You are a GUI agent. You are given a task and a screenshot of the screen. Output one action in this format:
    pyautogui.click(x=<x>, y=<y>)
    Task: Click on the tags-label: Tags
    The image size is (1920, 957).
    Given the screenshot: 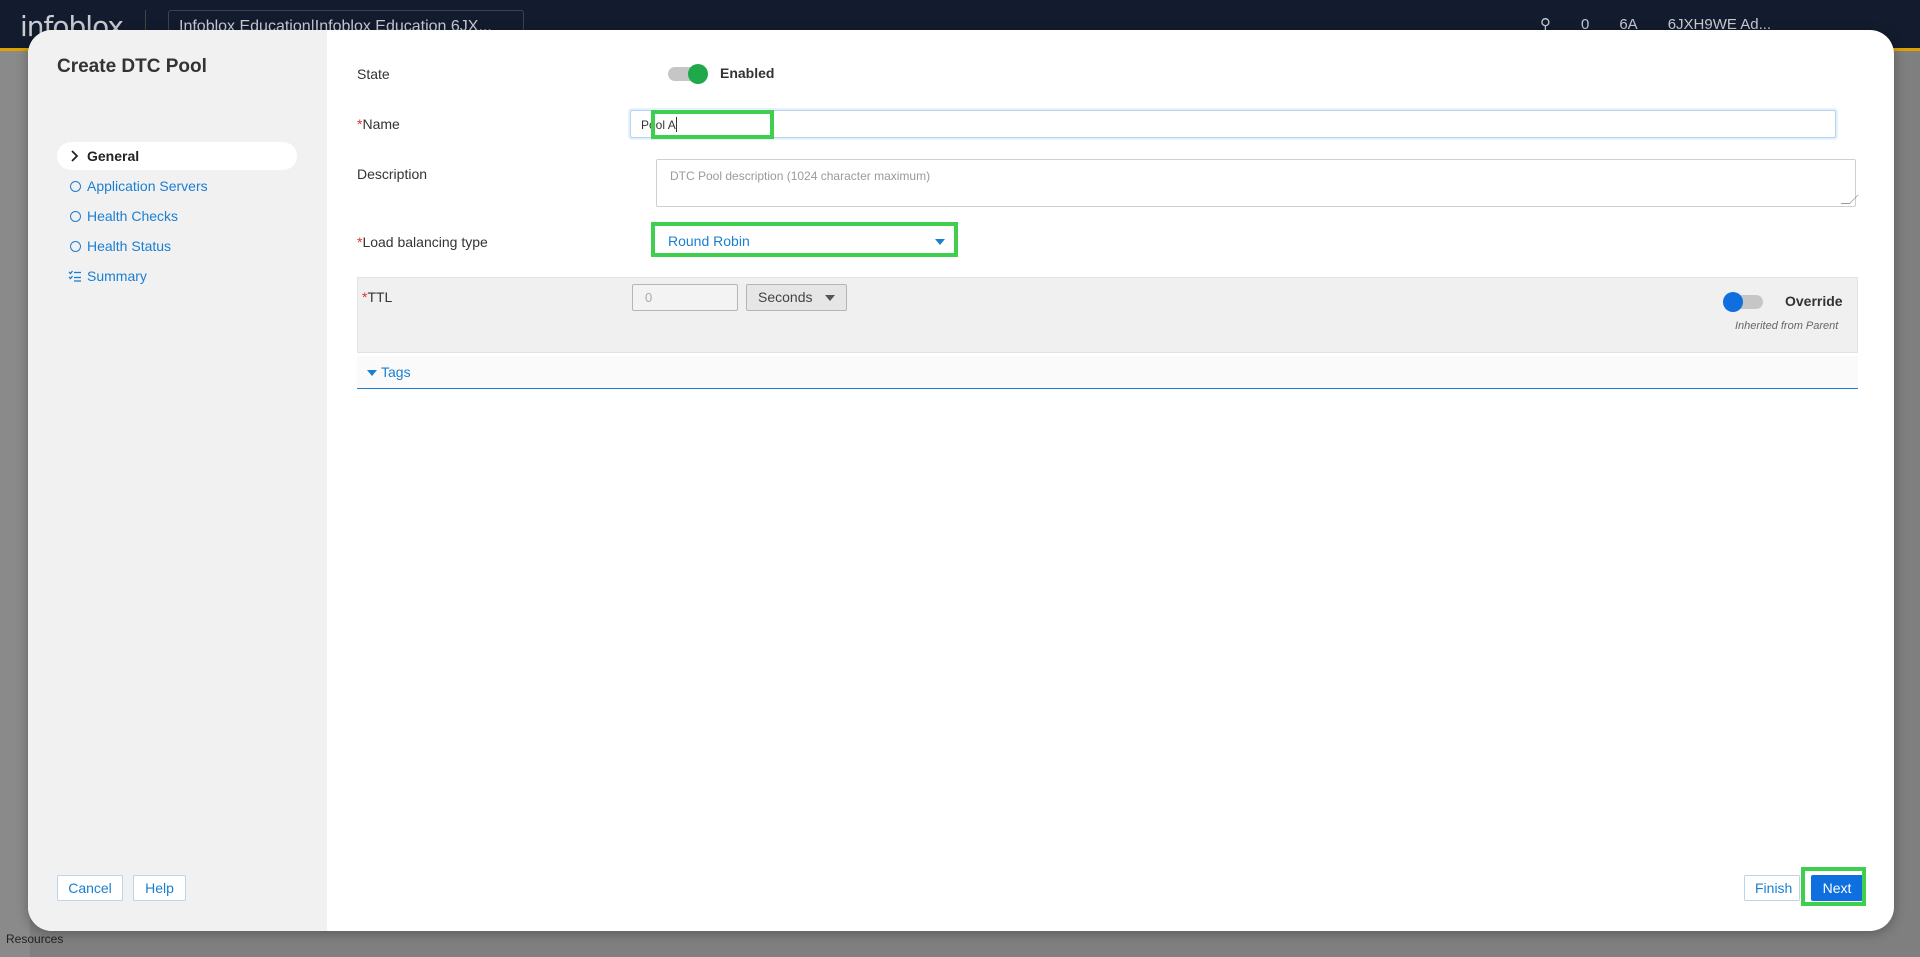 What is the action you would take?
    pyautogui.click(x=396, y=372)
    